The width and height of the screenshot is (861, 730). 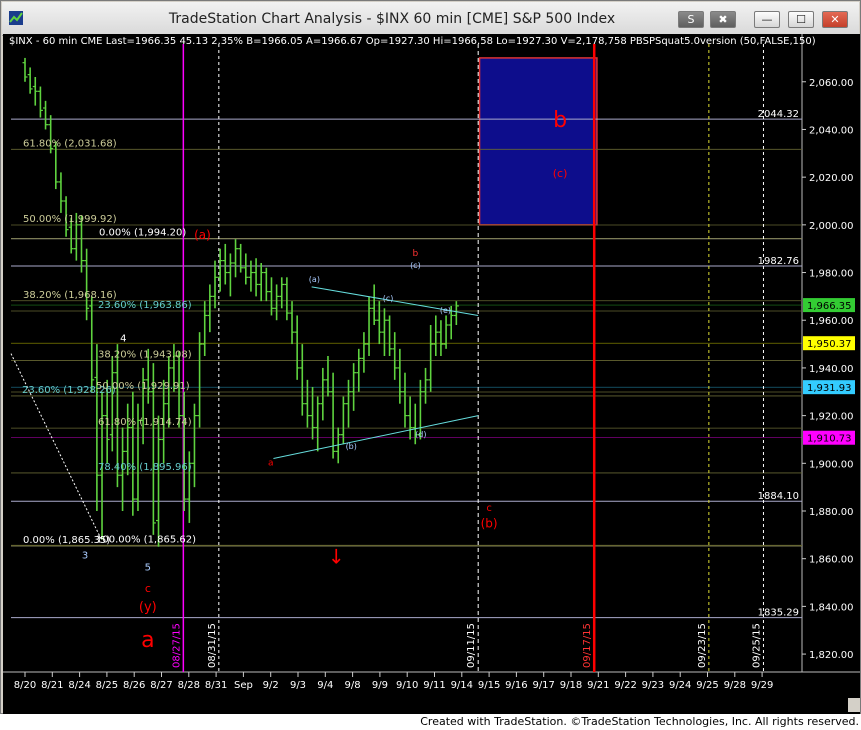 What do you see at coordinates (336, 556) in the screenshot?
I see `down-arrow-icon: ↓` at bounding box center [336, 556].